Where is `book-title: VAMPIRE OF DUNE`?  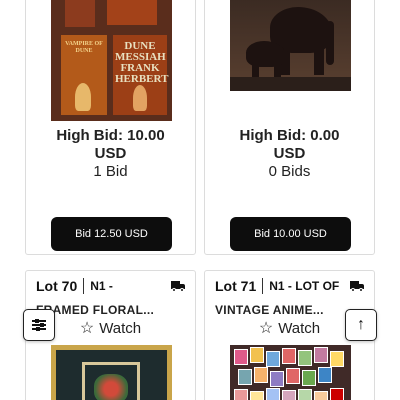 book-title: VAMPIRE OF DUNE is located at coordinates (84, 47).